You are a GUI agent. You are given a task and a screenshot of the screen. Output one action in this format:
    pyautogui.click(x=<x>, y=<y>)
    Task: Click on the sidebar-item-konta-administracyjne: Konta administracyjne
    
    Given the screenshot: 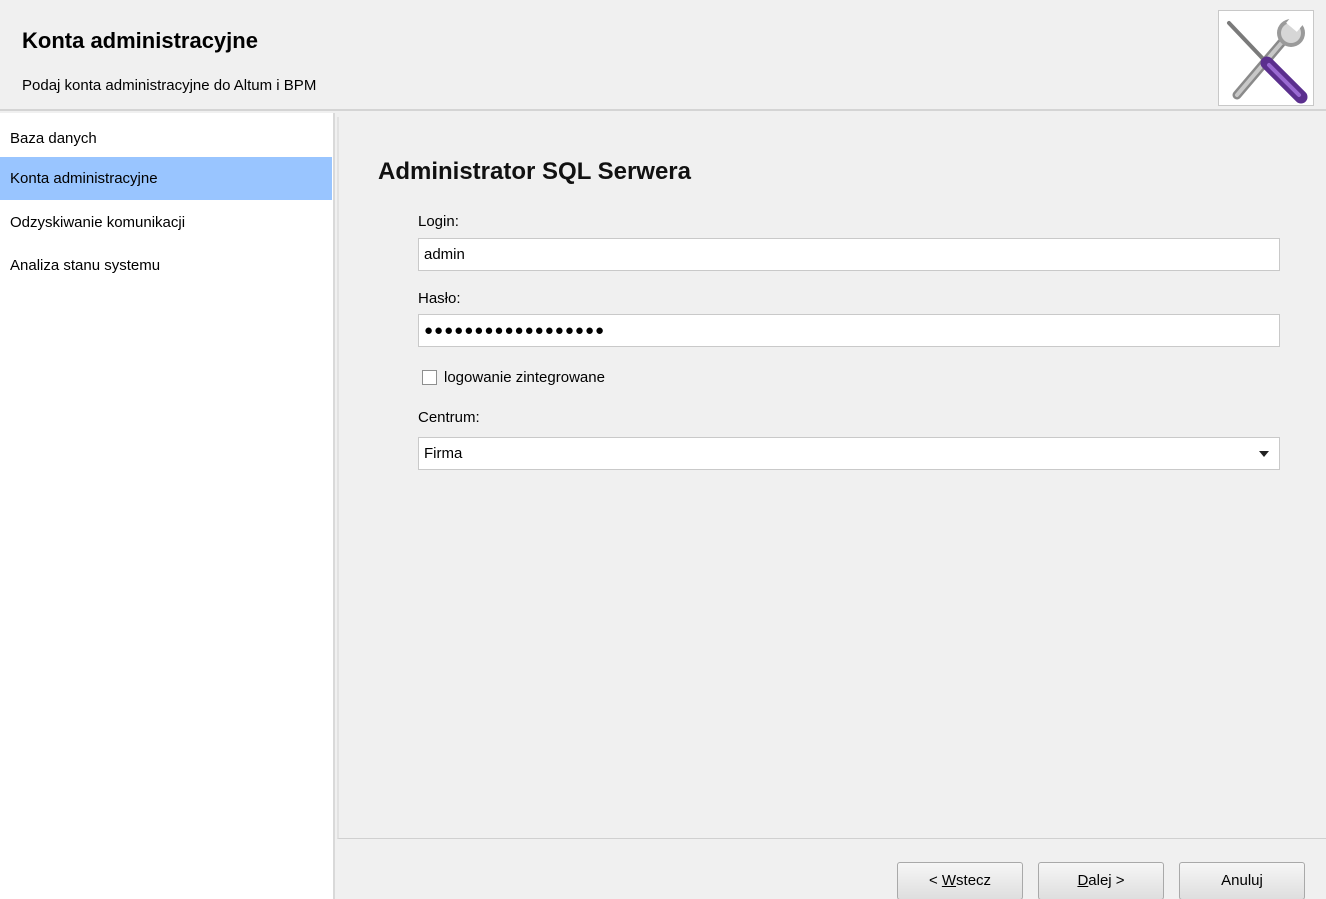 What is the action you would take?
    pyautogui.click(x=166, y=178)
    